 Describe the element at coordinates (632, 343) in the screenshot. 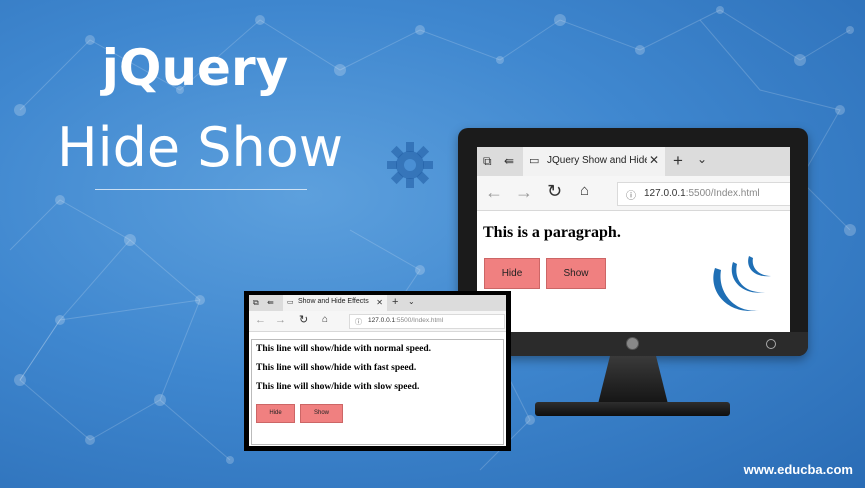

I see `monitor-home-button` at that location.